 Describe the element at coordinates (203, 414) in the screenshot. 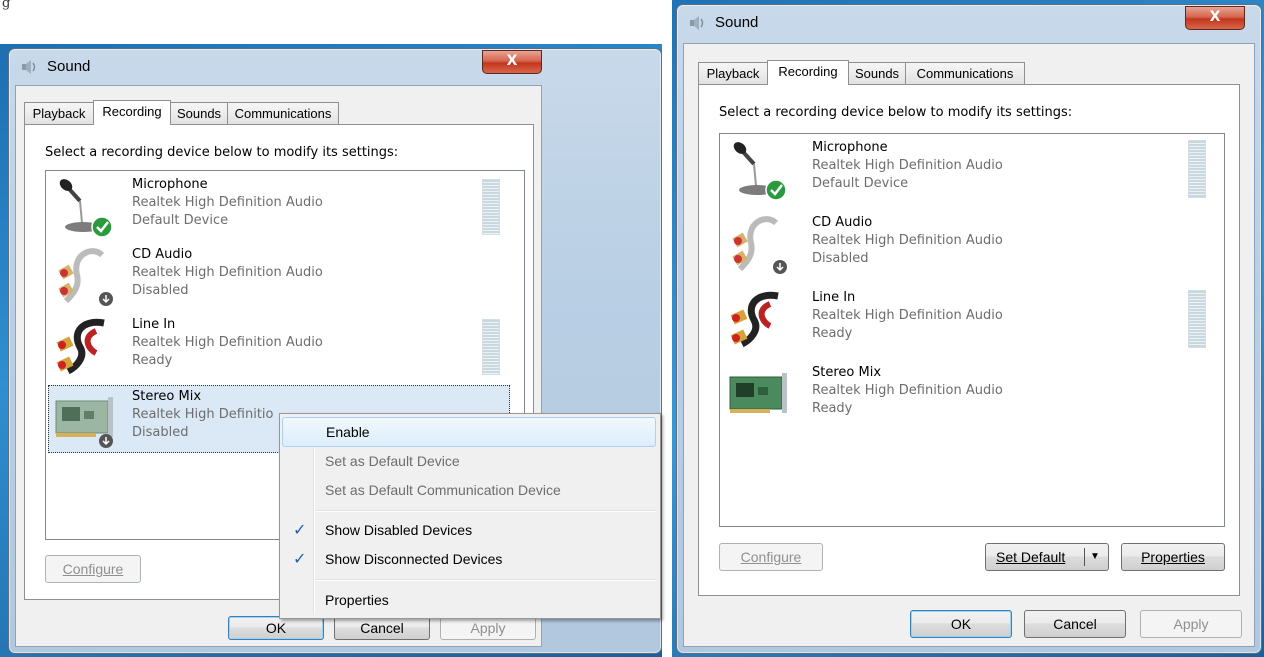

I see `device-driver: Realtek High Definitio` at that location.